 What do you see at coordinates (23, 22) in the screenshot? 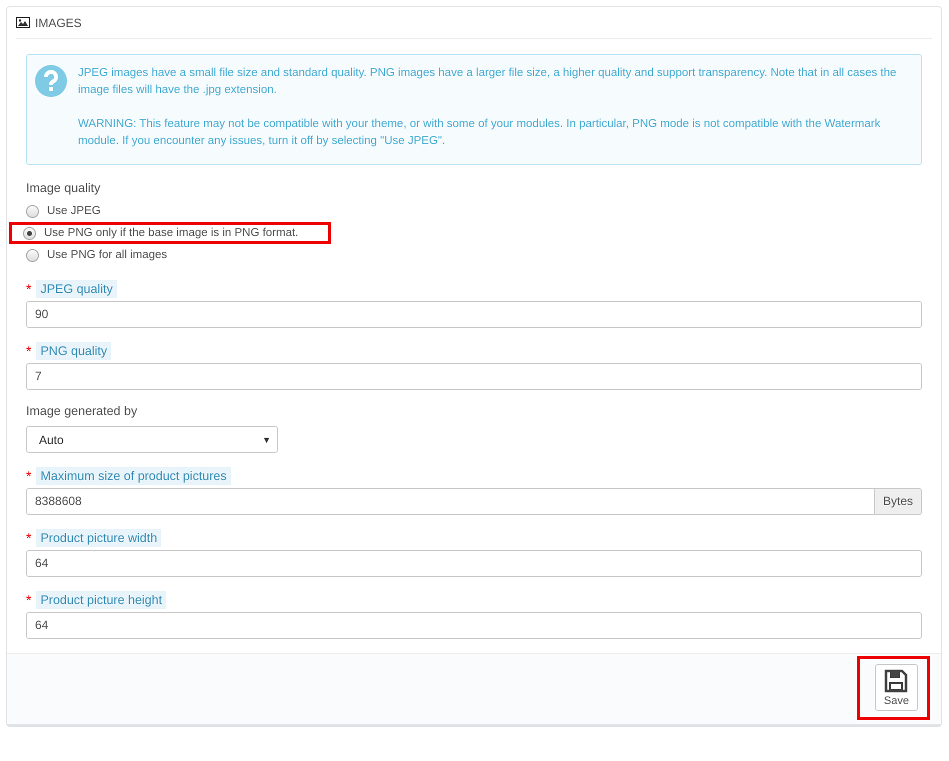
I see `image-icon` at bounding box center [23, 22].